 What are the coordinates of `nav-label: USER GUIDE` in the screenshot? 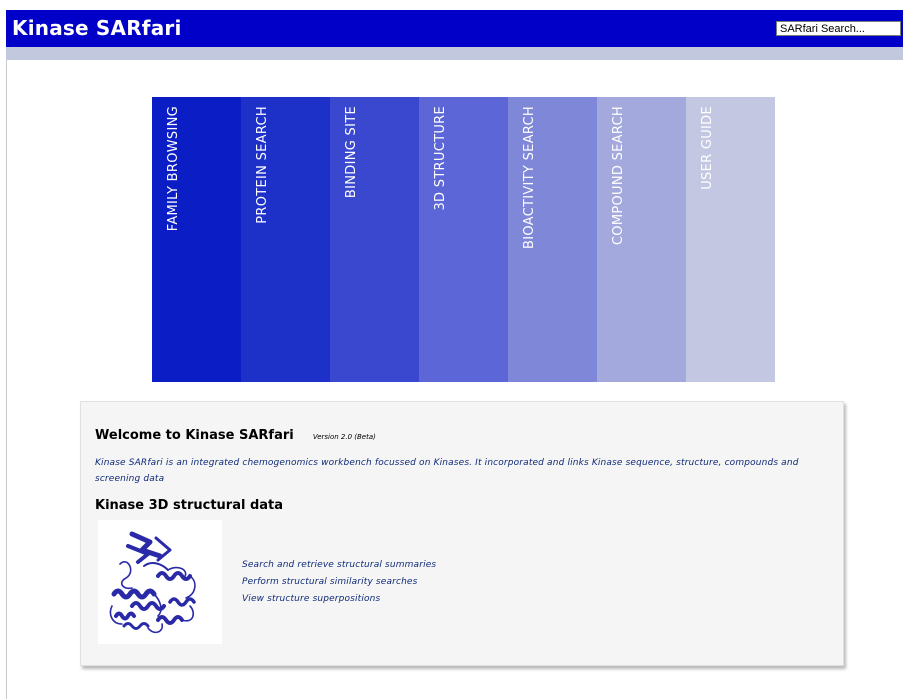 It's located at (707, 148).